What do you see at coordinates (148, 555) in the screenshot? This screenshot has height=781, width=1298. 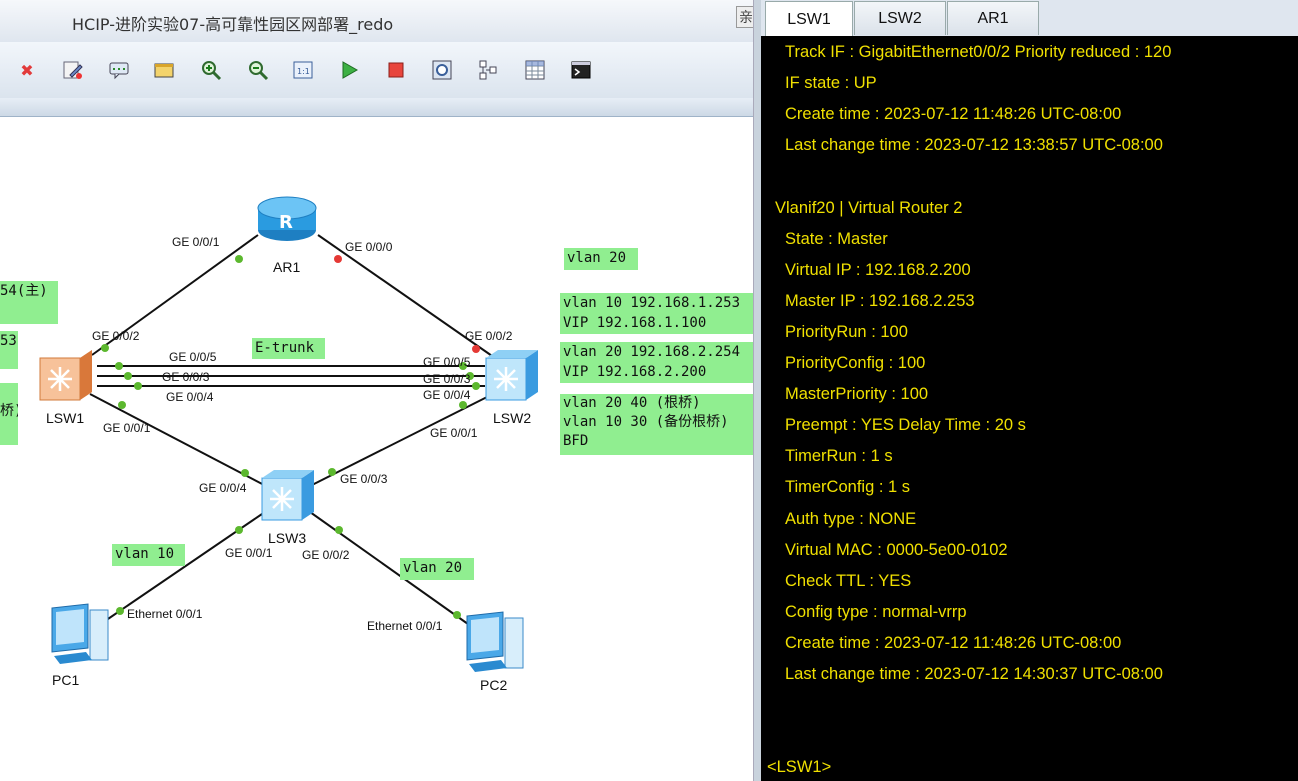 I see `note-vlan10-pc: vlan 10` at bounding box center [148, 555].